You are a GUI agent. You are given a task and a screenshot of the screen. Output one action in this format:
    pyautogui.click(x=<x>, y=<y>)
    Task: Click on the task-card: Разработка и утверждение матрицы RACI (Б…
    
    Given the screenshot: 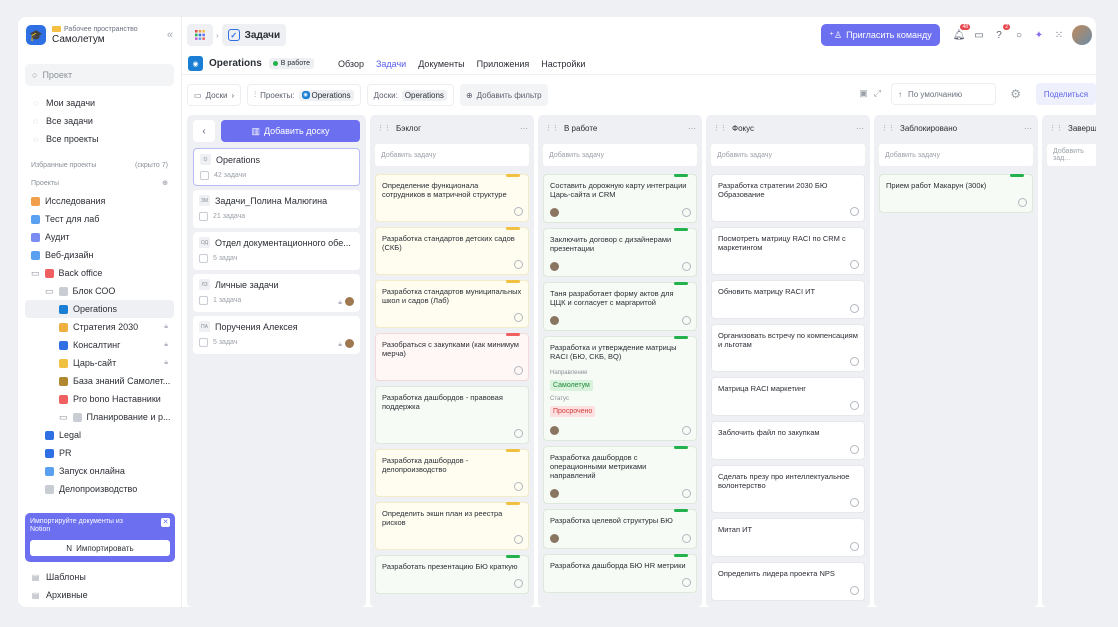 What is the action you would take?
    pyautogui.click(x=620, y=388)
    